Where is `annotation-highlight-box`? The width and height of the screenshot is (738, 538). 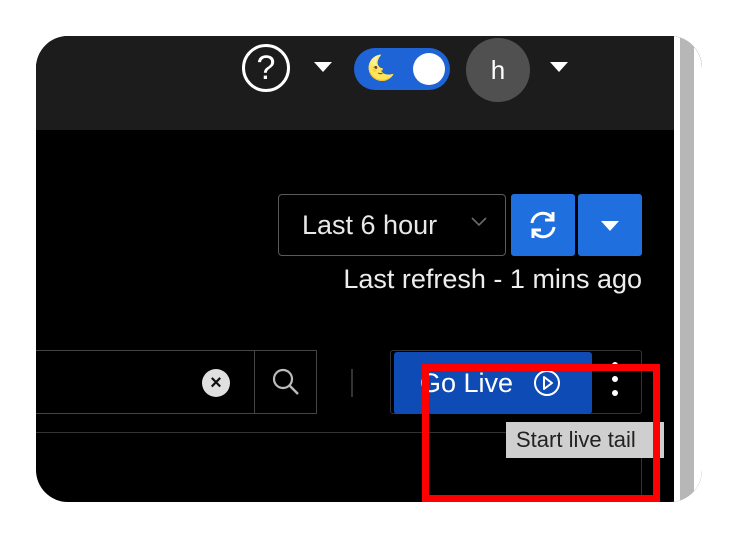 annotation-highlight-box is located at coordinates (541, 433).